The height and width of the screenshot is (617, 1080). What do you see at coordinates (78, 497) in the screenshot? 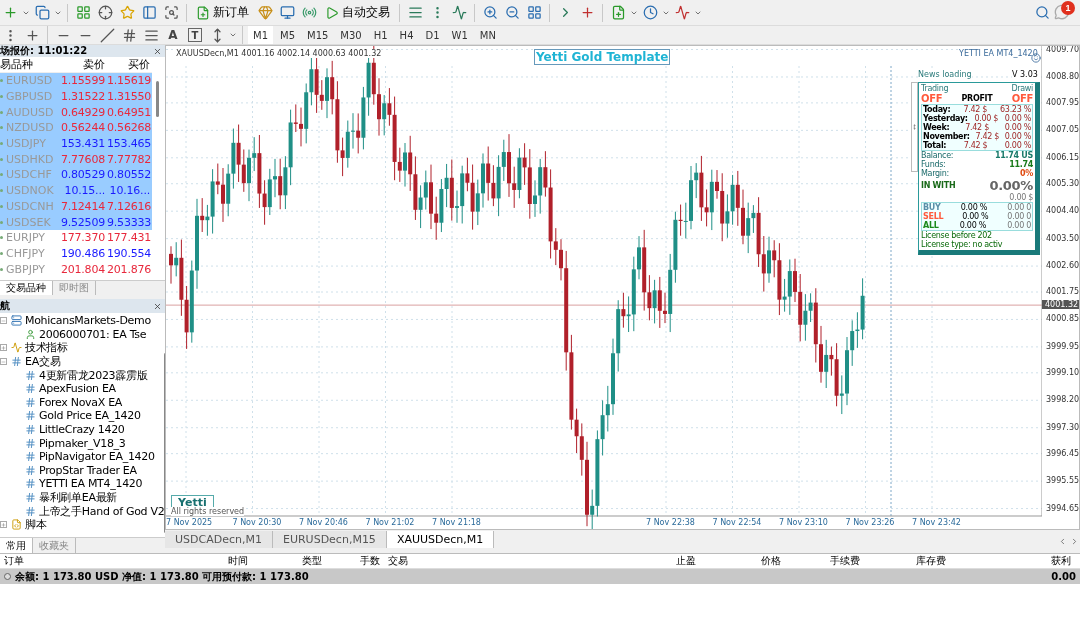
I see `tree-item: 暴利刷单EA最新` at bounding box center [78, 497].